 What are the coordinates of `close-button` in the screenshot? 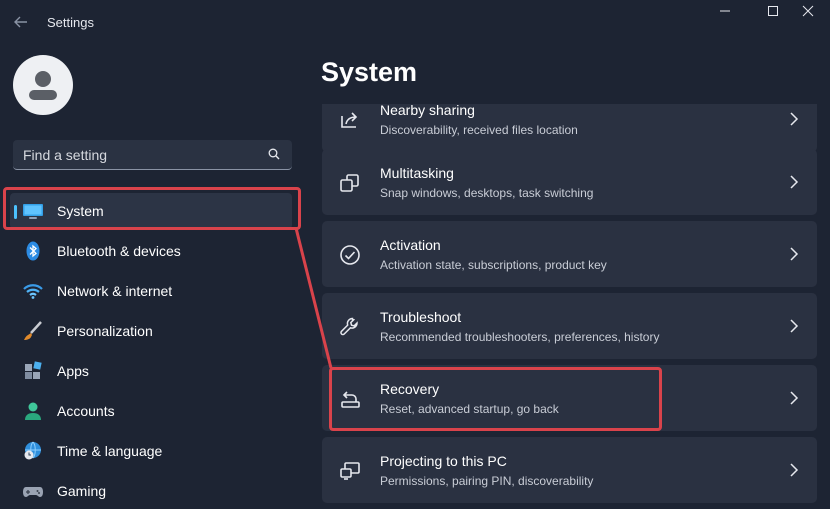 It's located at (808, 14).